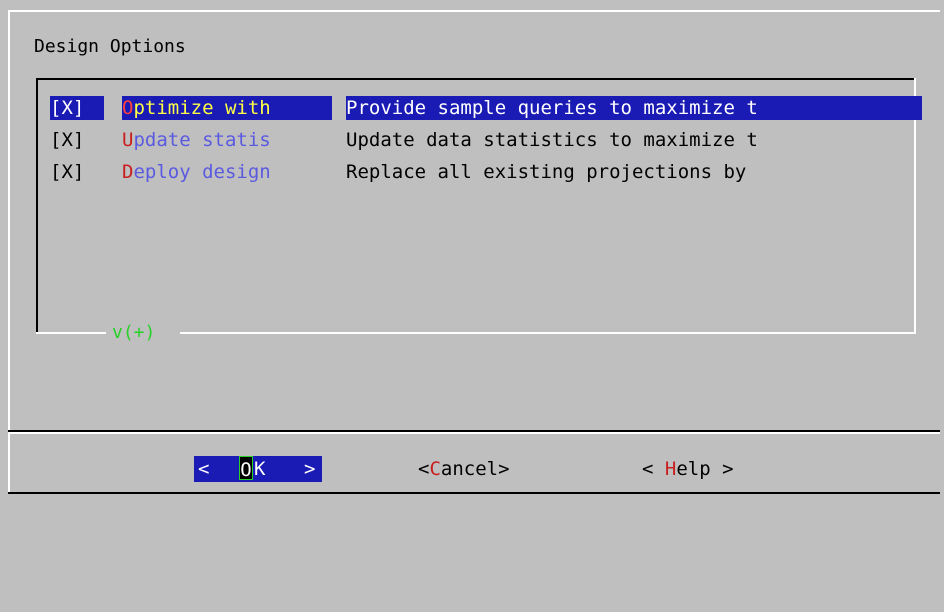  Describe the element at coordinates (310, 469) in the screenshot. I see `ok-button-right-bracket: >` at that location.